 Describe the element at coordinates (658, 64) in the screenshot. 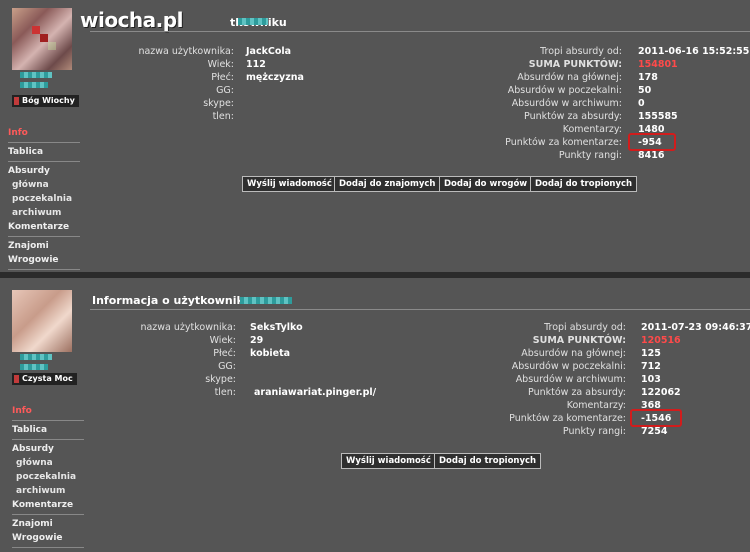

I see `value-total-points: 154801` at that location.